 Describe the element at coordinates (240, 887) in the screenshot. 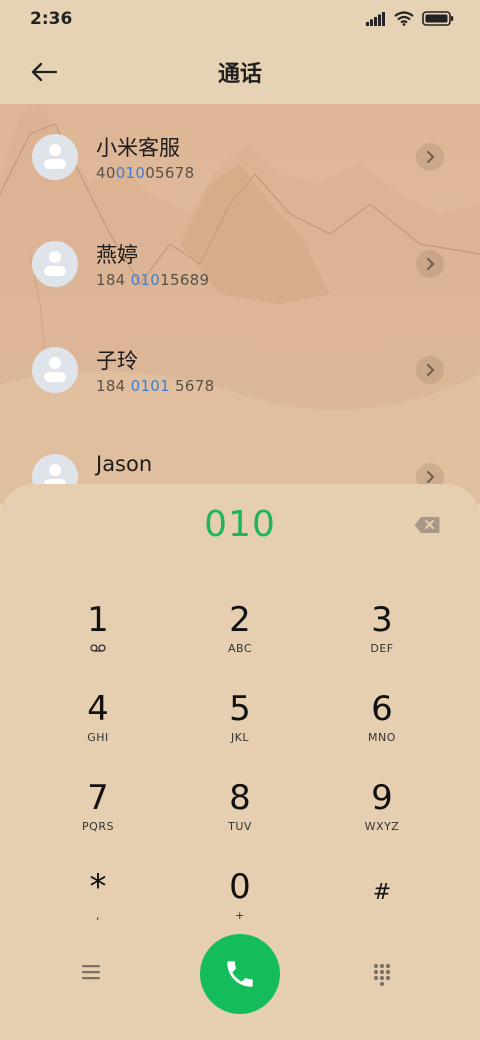

I see `key-digit: 0` at that location.